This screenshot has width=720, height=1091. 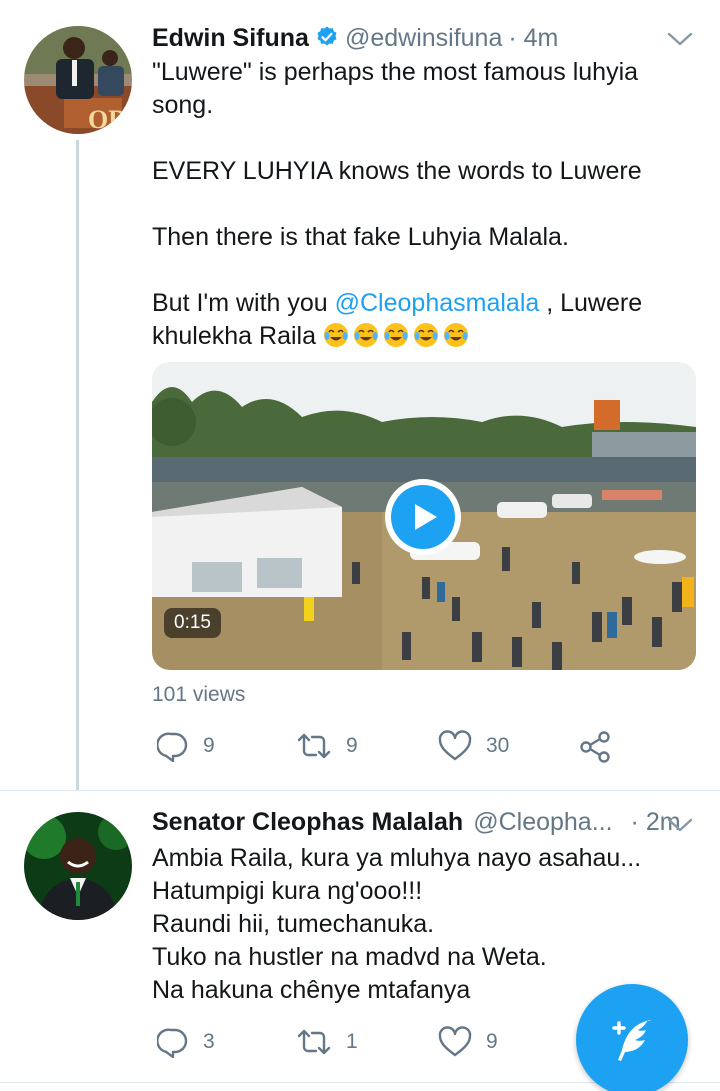 What do you see at coordinates (327, 37) in the screenshot?
I see `verified-badge-icon` at bounding box center [327, 37].